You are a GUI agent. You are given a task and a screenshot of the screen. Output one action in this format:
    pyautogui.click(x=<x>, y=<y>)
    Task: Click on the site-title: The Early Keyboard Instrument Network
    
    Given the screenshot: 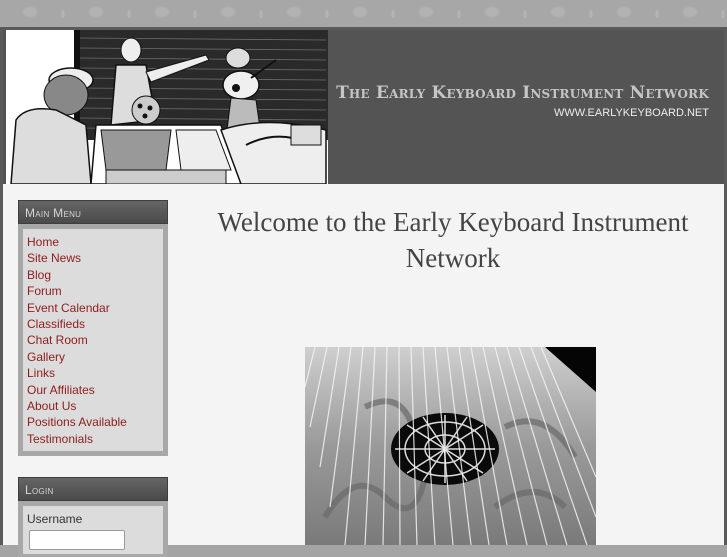 What is the action you would take?
    pyautogui.click(x=522, y=93)
    